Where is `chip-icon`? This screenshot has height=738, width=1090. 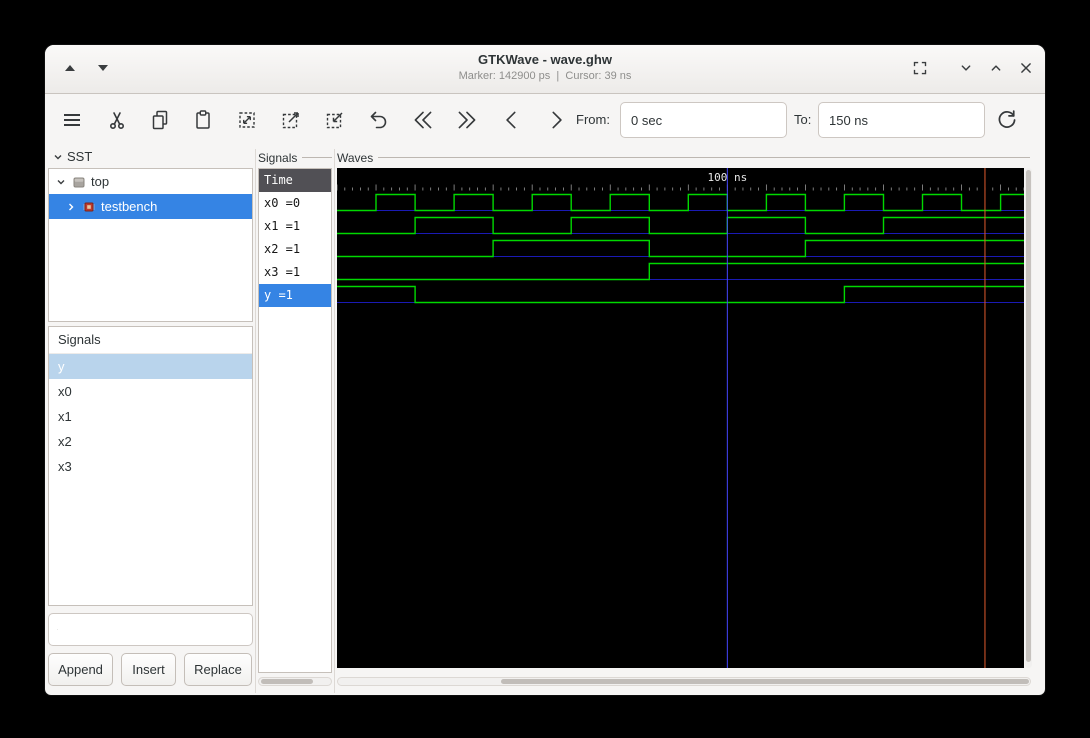 chip-icon is located at coordinates (89, 206).